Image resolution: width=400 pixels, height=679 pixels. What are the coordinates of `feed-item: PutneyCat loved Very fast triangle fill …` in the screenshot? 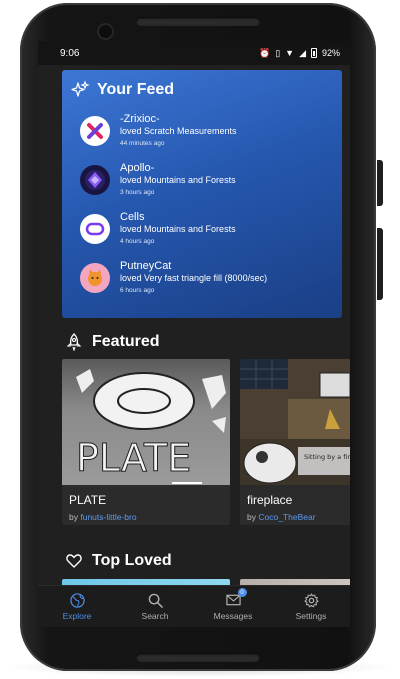 It's located at (201, 284).